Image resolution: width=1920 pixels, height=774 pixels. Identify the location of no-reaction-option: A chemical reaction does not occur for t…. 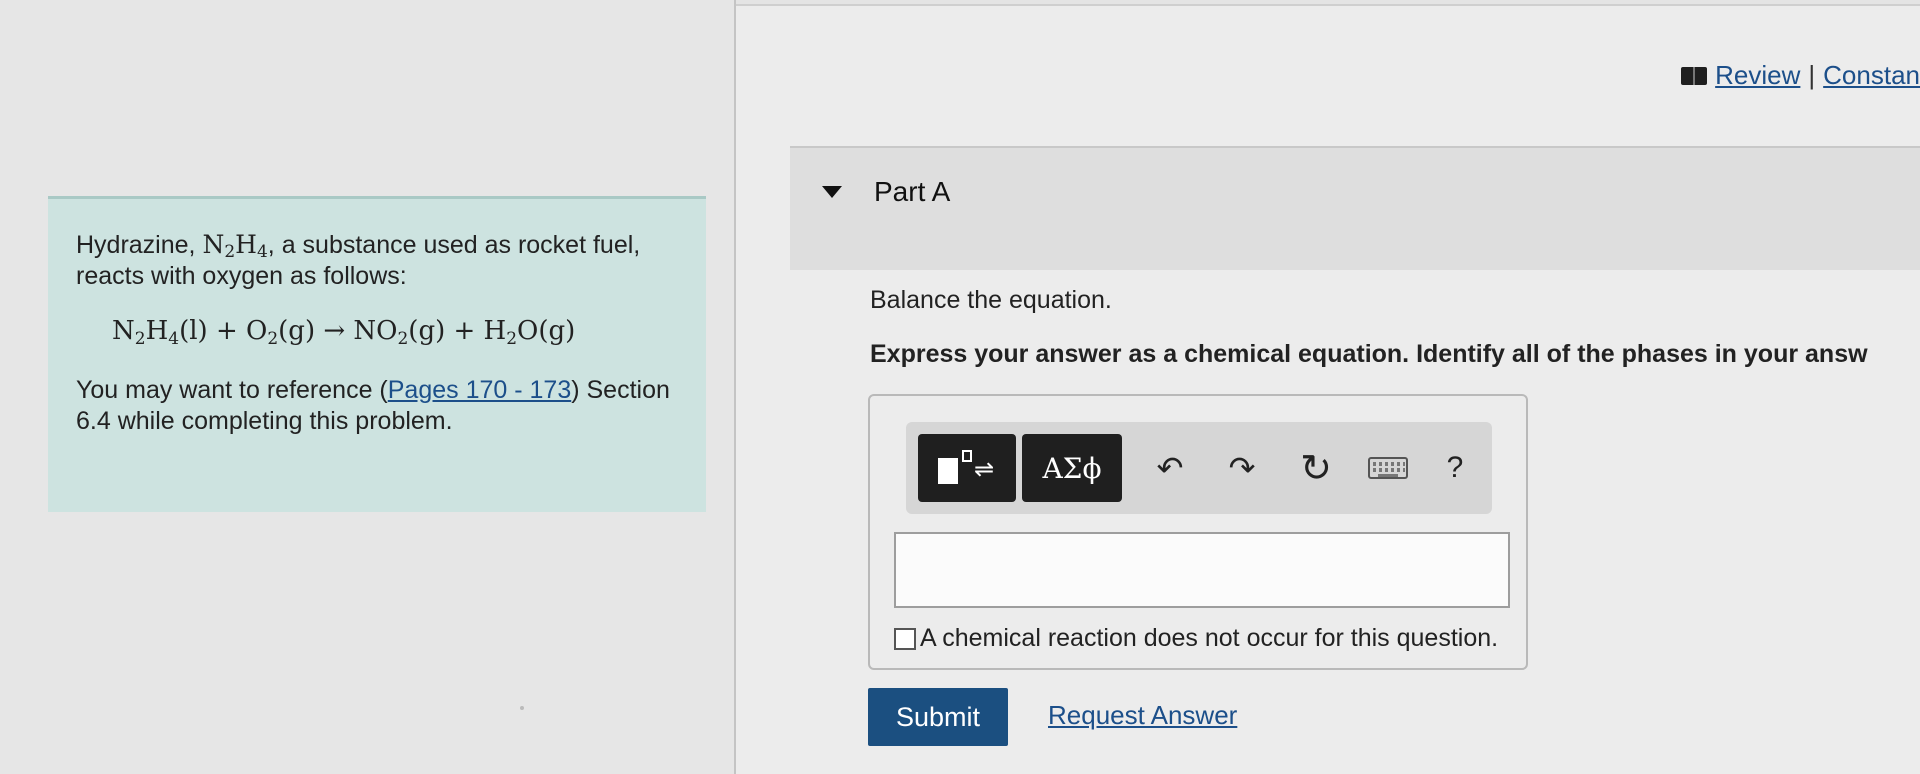
(1196, 638).